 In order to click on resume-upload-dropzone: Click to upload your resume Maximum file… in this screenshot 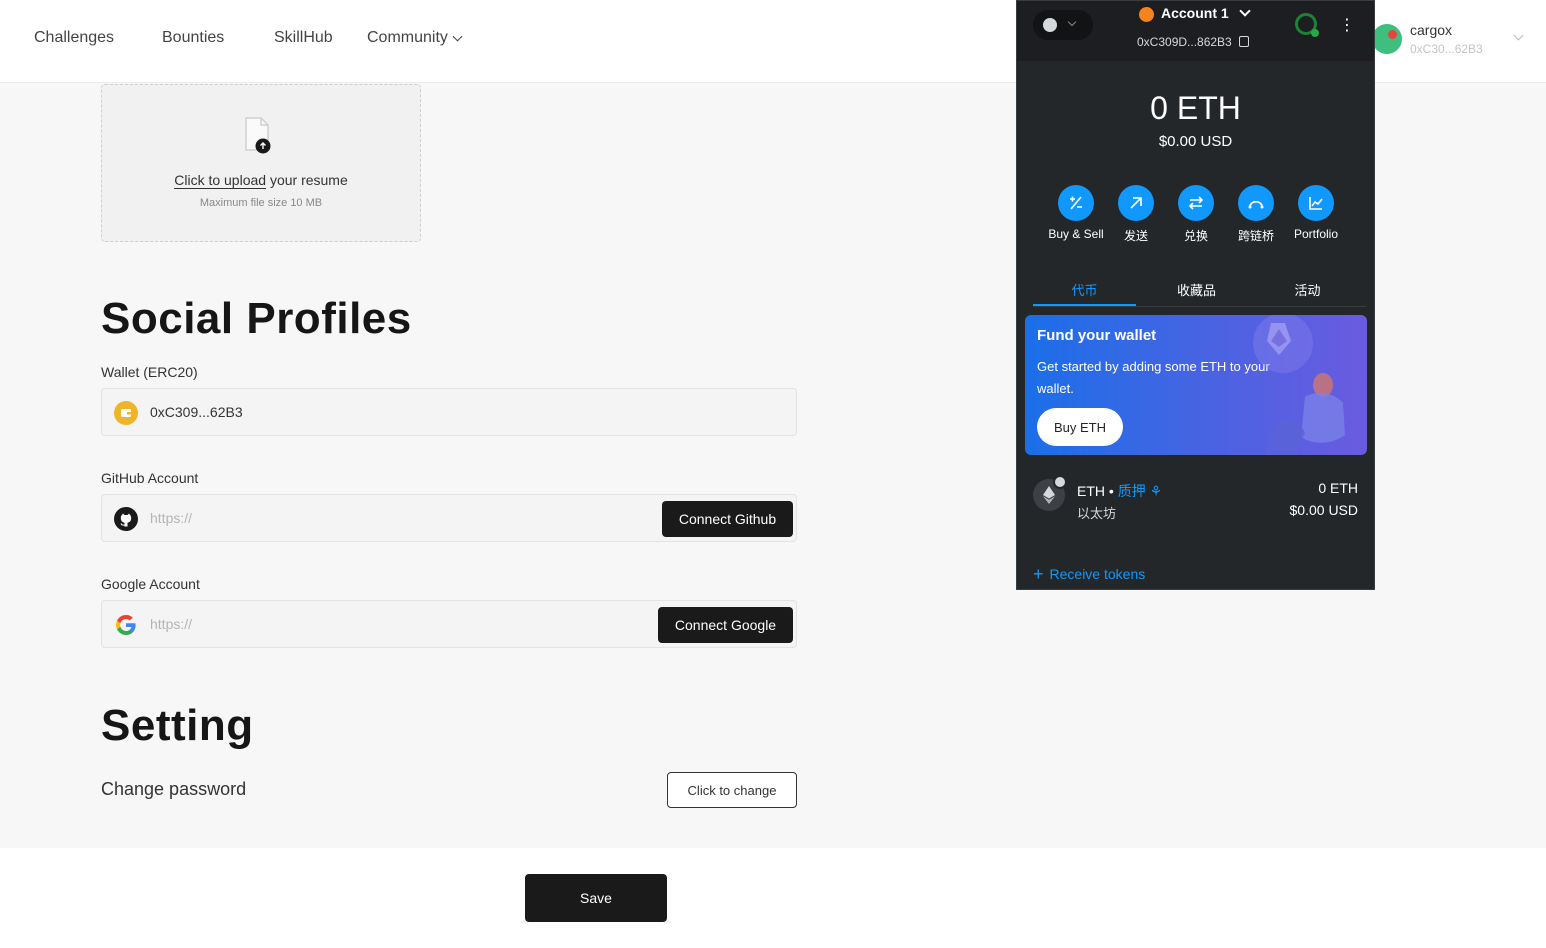, I will do `click(261, 163)`.